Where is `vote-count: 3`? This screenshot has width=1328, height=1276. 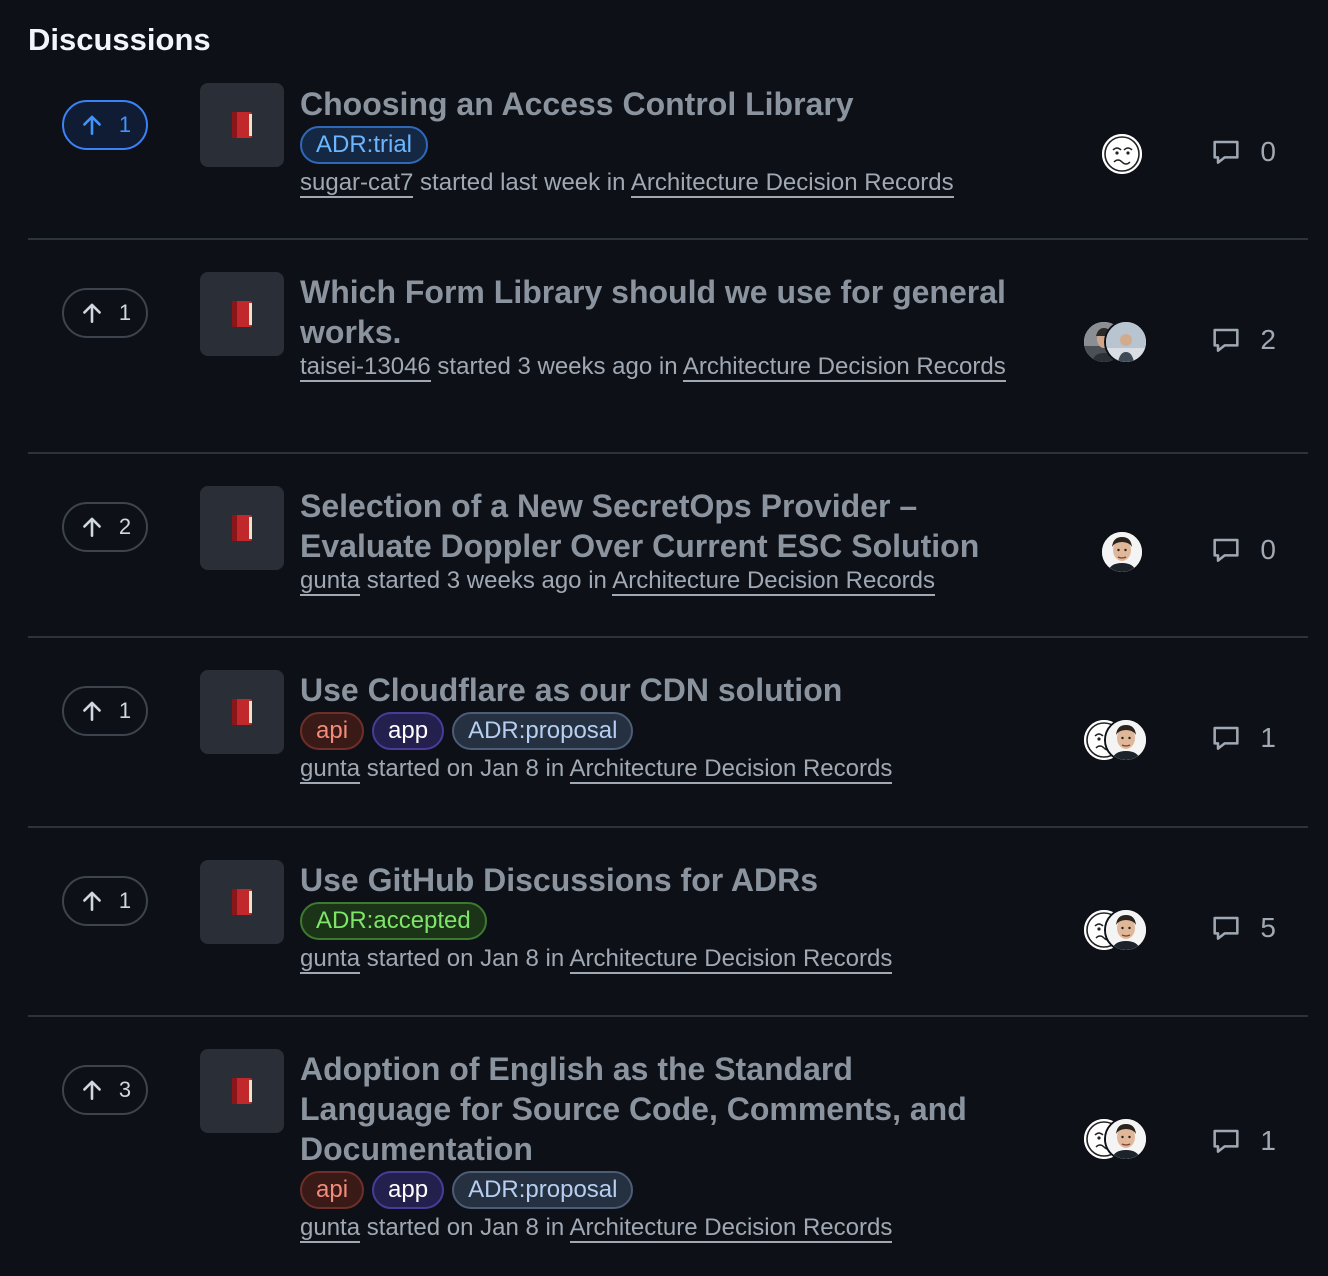
vote-count: 3 is located at coordinates (125, 1089).